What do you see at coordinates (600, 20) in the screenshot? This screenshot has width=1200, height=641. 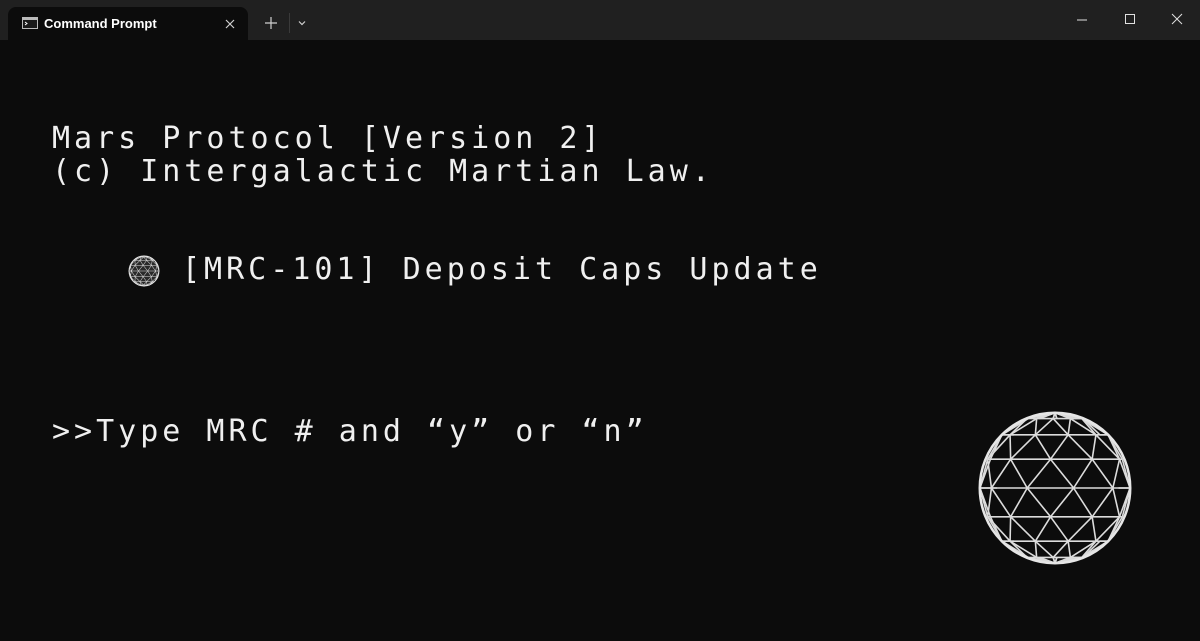 I see `title-bar: Command Prompt` at bounding box center [600, 20].